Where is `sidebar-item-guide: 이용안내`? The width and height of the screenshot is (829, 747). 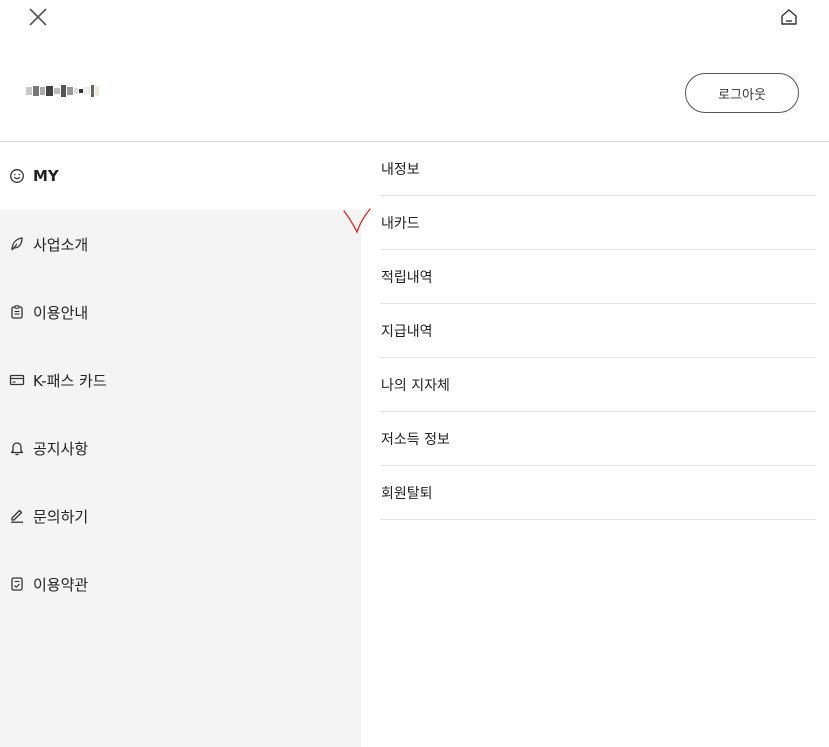
sidebar-item-guide: 이용안내 is located at coordinates (180, 312).